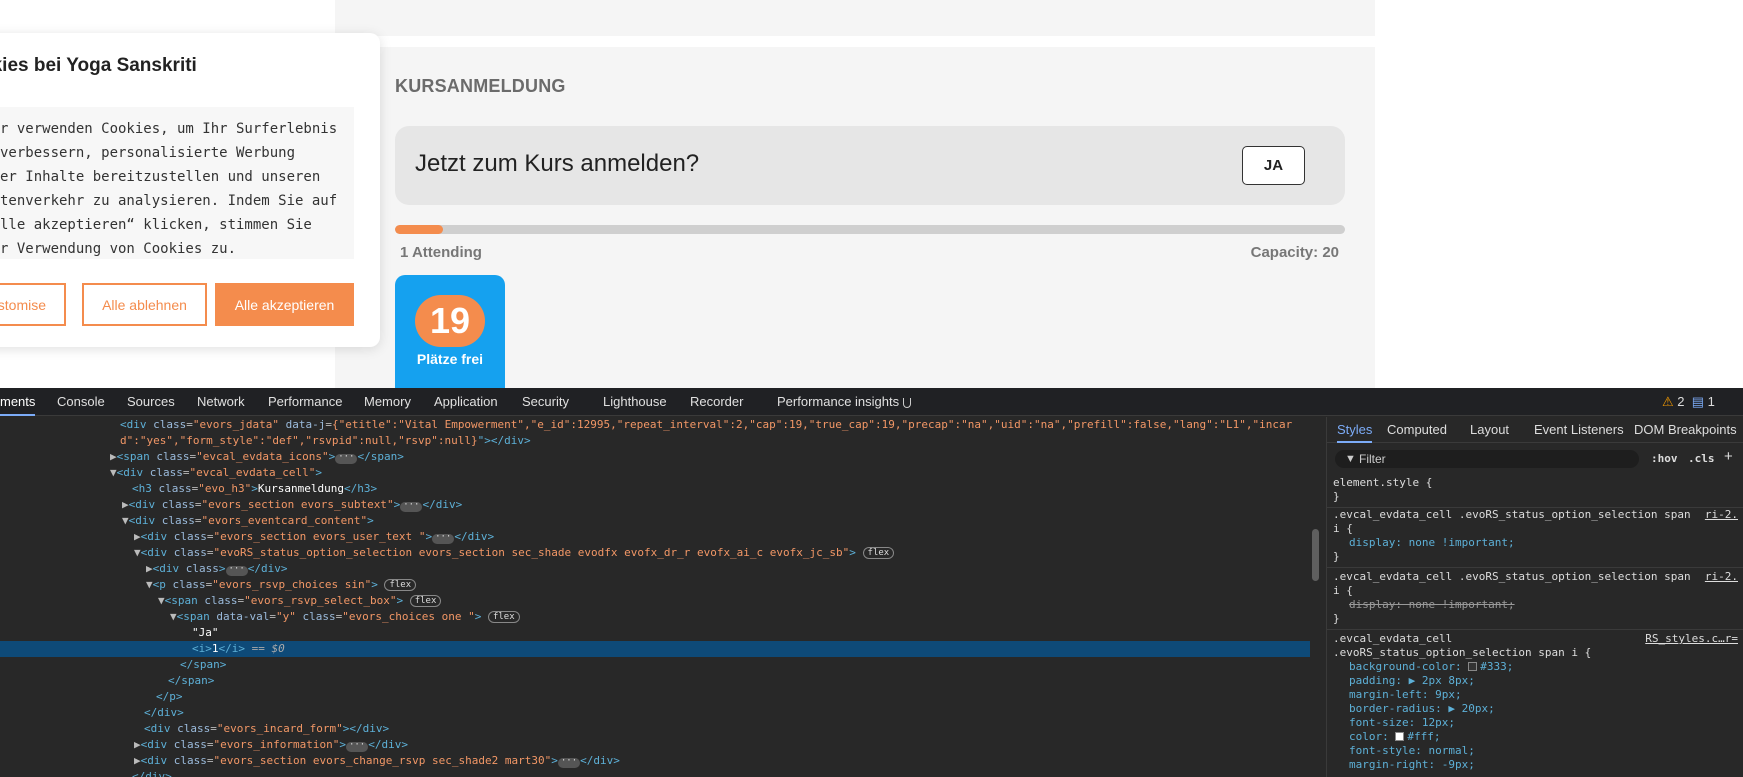 The image size is (1743, 777). Describe the element at coordinates (855, 18) in the screenshot. I see `previous-section` at that location.